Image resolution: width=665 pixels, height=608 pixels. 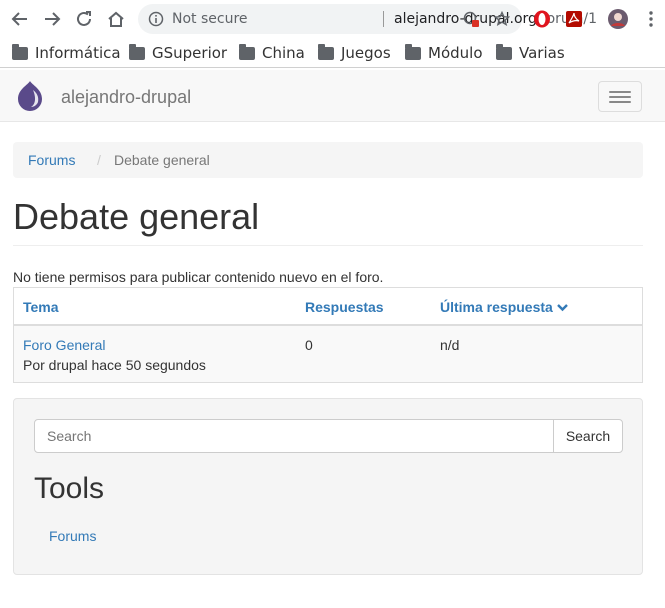 I want to click on translate-blocked-icon, so click(x=471, y=19).